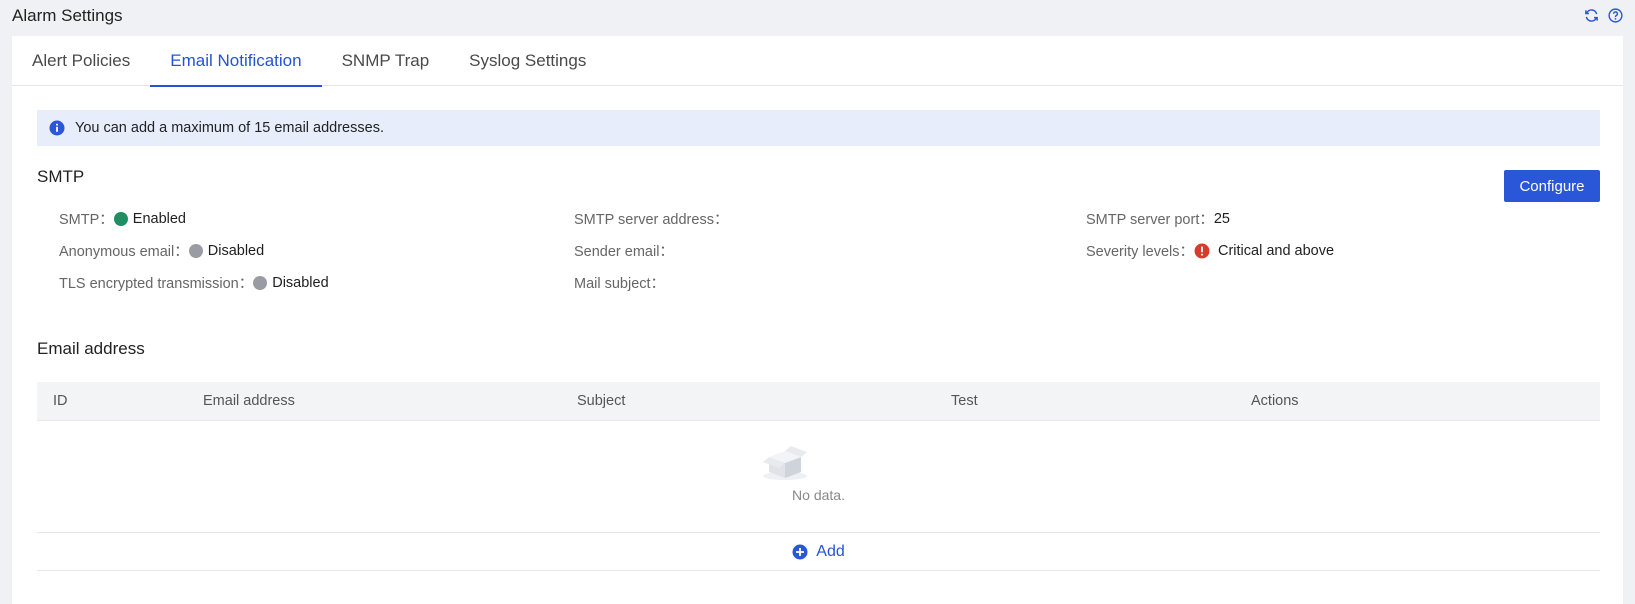  Describe the element at coordinates (61, 176) in the screenshot. I see `smtp-section-title: SMTP` at that location.